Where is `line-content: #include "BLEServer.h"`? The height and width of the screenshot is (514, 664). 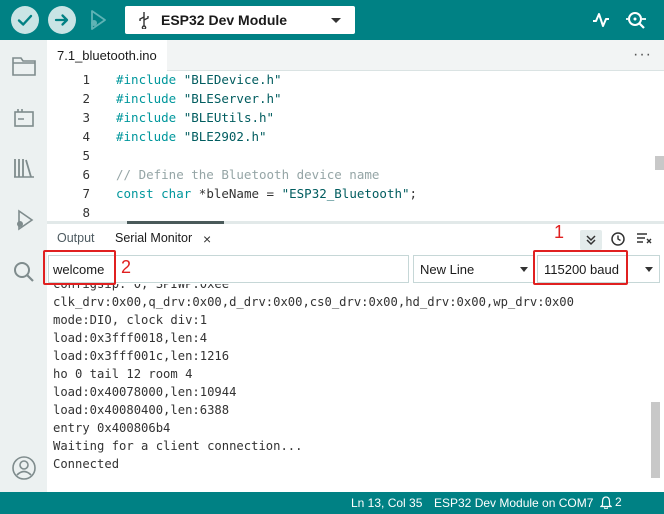
line-content: #include "BLEServer.h" is located at coordinates (199, 98).